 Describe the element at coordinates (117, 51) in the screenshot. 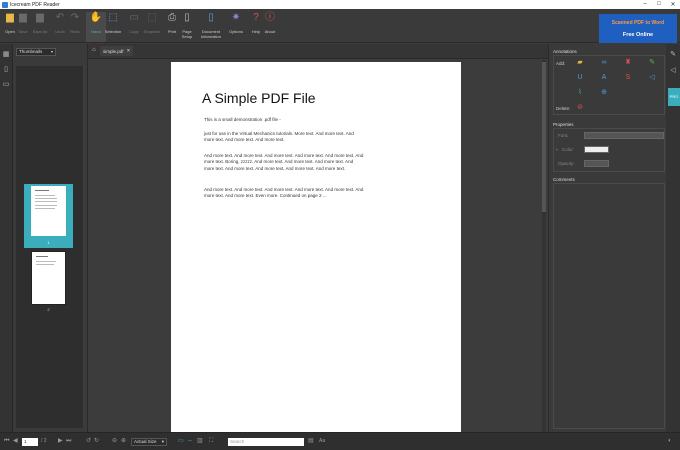

I see `tab-simple-pdf: simple.pdf ✕` at that location.